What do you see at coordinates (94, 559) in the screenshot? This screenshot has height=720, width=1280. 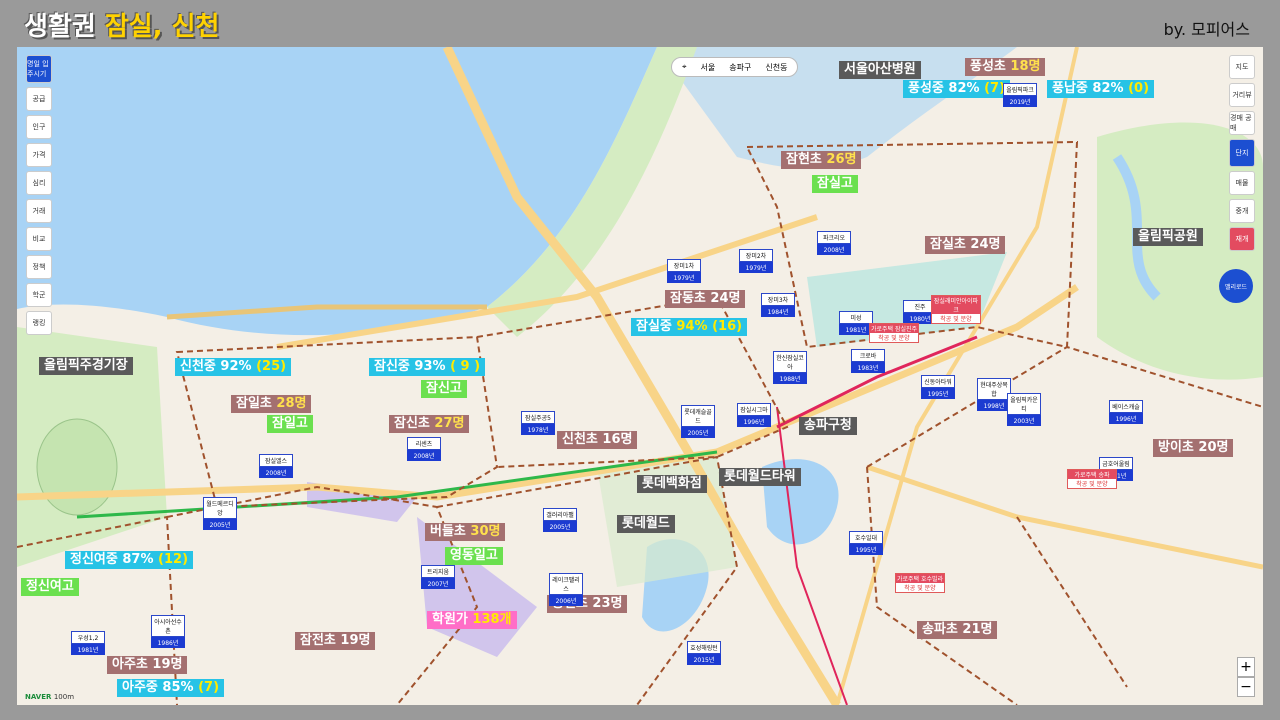 I see `marker-text: 정신여중` at bounding box center [94, 559].